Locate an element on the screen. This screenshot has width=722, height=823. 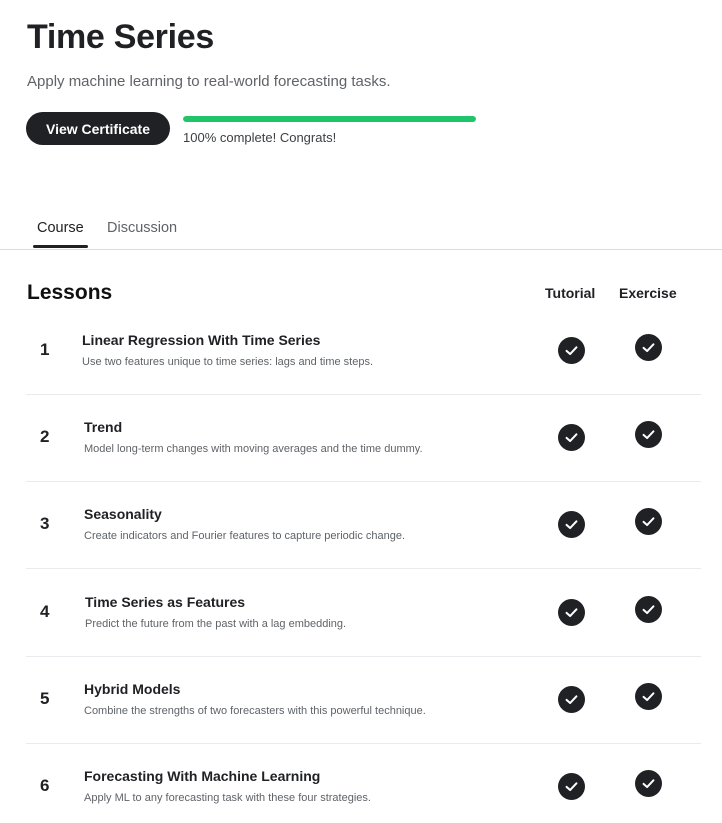
lesson-number: 3 is located at coordinates (45, 523).